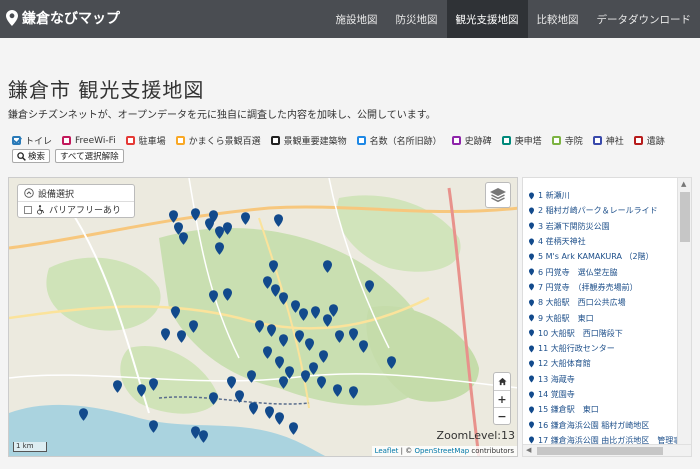 The image size is (700, 469). What do you see at coordinates (31, 156) in the screenshot?
I see `search-button: 検索` at bounding box center [31, 156].